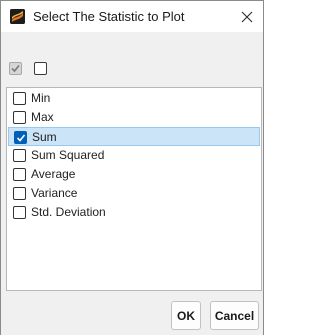 This screenshot has width=320, height=335. I want to click on window-title: Select The Statistic to Plot, so click(109, 16).